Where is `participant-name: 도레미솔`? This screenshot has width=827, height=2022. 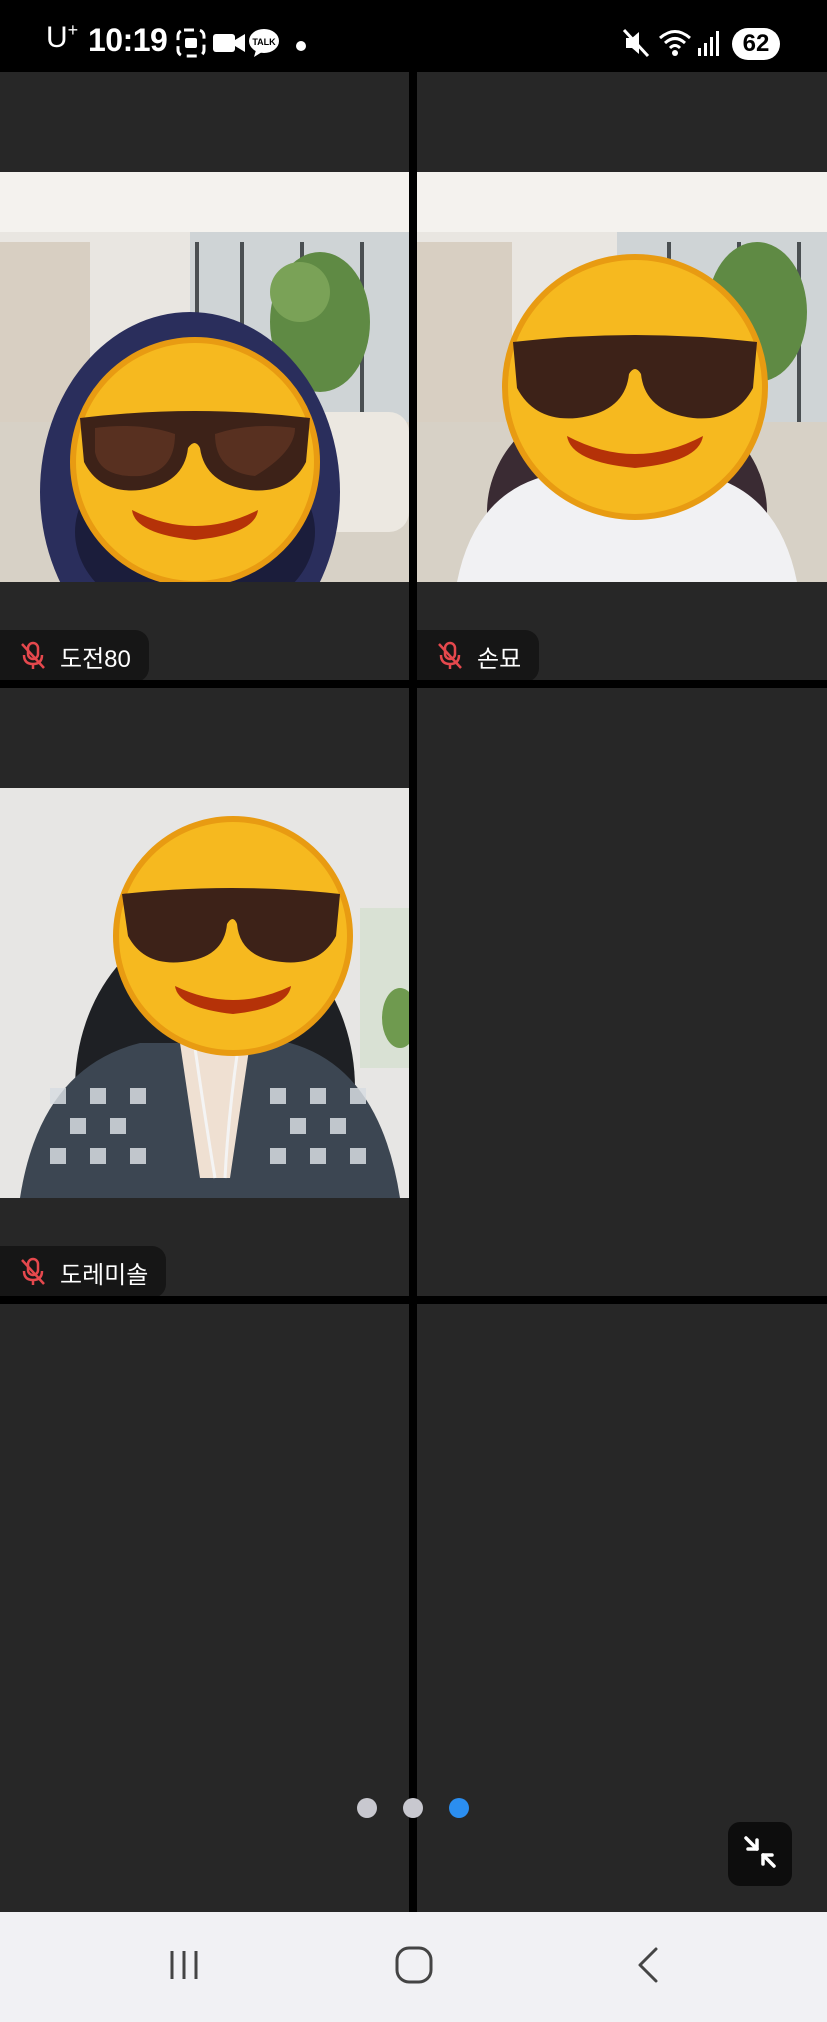
participant-name: 도레미솔 is located at coordinates (104, 1275).